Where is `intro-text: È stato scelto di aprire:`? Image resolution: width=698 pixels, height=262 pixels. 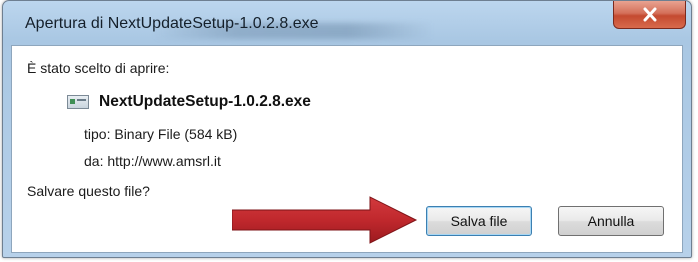 intro-text: È stato scelto di aprire: is located at coordinates (98, 68).